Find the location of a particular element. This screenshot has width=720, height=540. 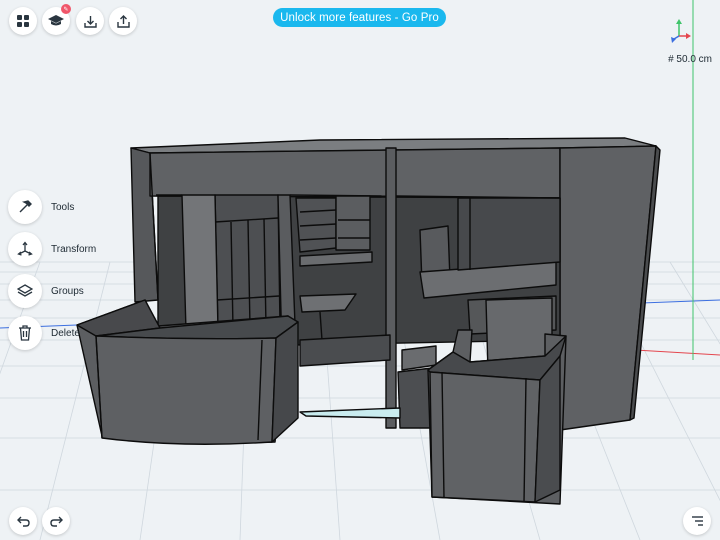

menu-button is located at coordinates (23, 21).